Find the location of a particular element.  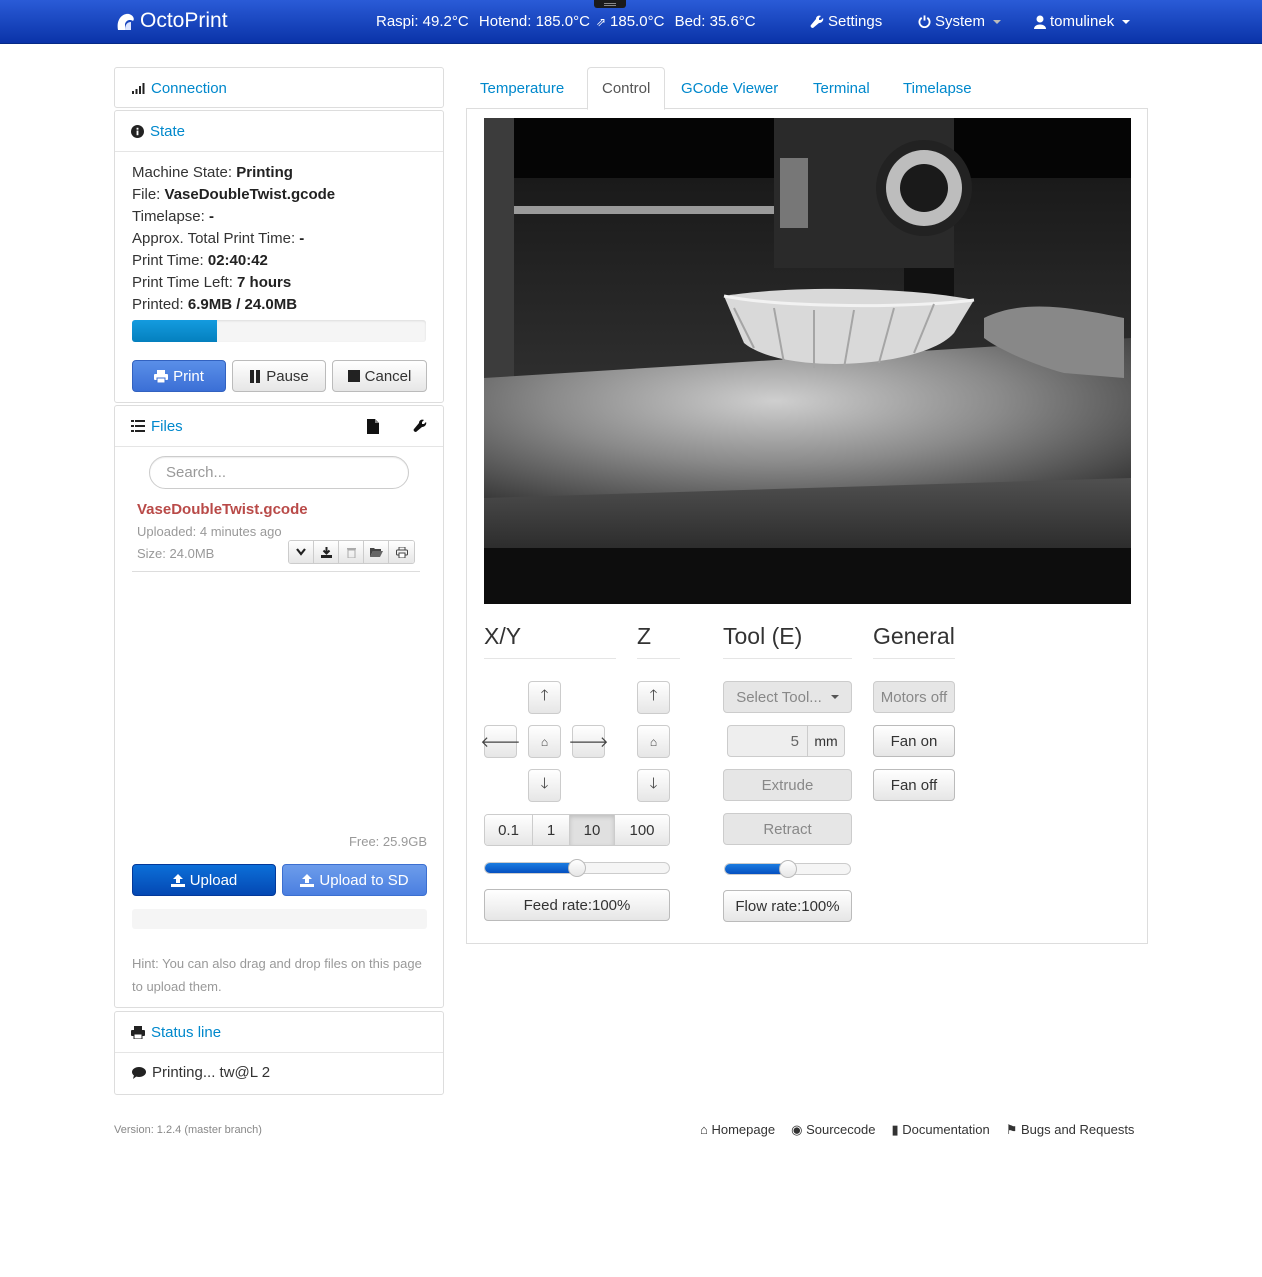

tab-gcode-viewer: GCode Viewer is located at coordinates (729, 88).